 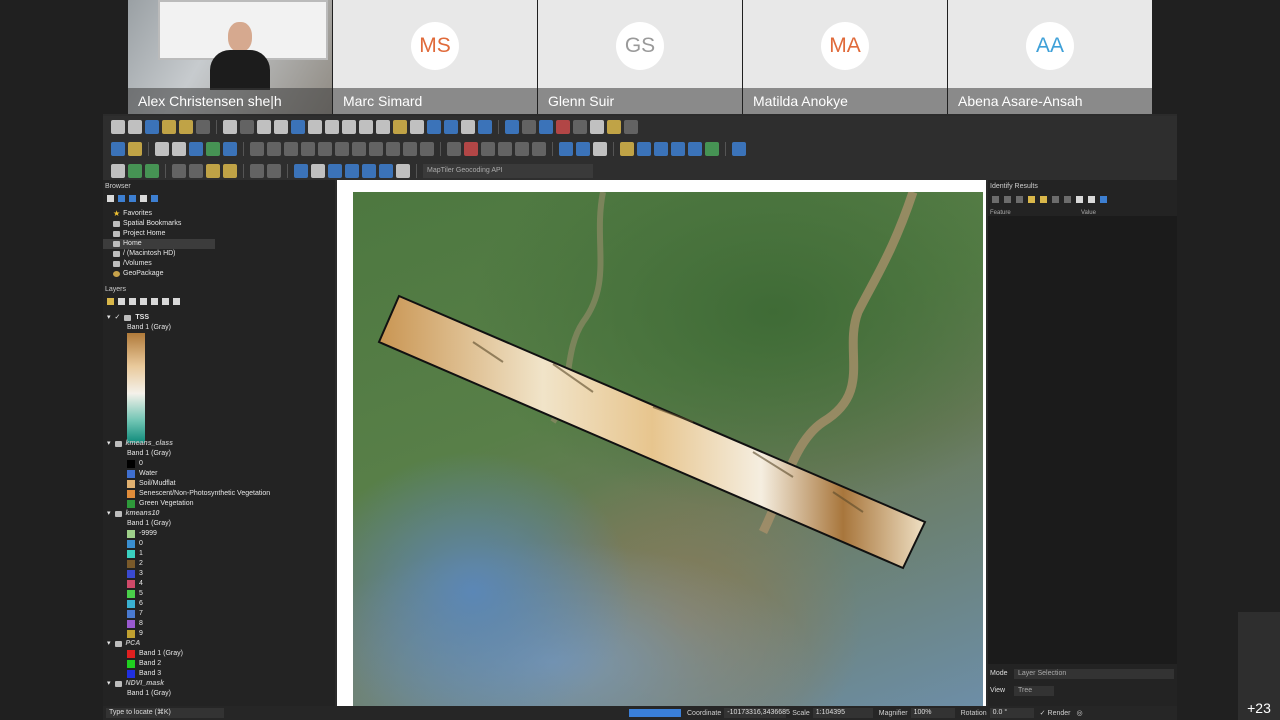 What do you see at coordinates (508, 171) in the screenshot?
I see `geocoding-search-input: MapTiler Geocoding API` at bounding box center [508, 171].